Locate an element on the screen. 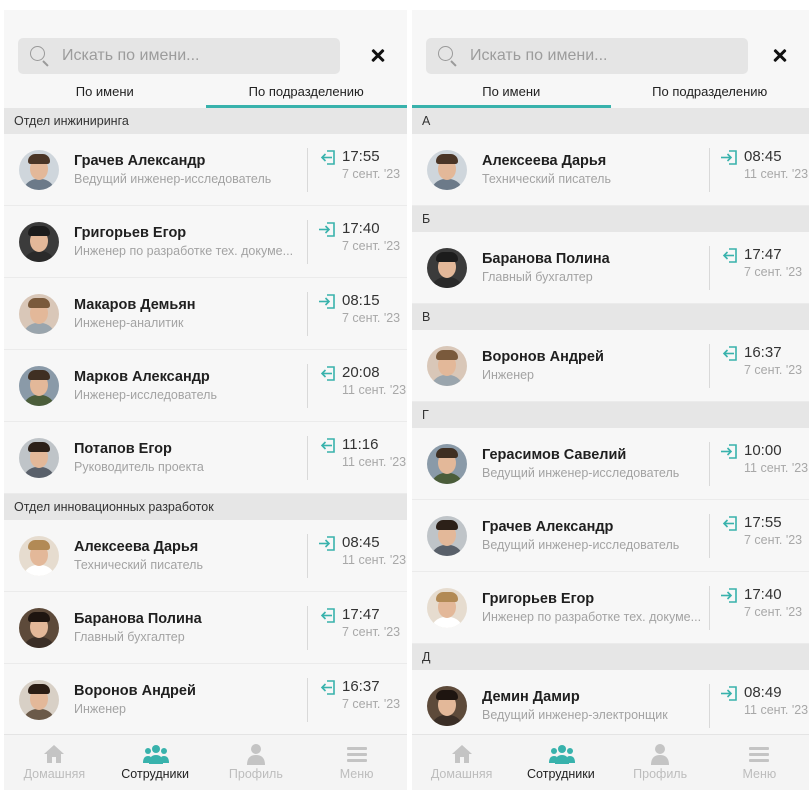 The width and height of the screenshot is (809, 790). section-header: Д is located at coordinates (610, 657).